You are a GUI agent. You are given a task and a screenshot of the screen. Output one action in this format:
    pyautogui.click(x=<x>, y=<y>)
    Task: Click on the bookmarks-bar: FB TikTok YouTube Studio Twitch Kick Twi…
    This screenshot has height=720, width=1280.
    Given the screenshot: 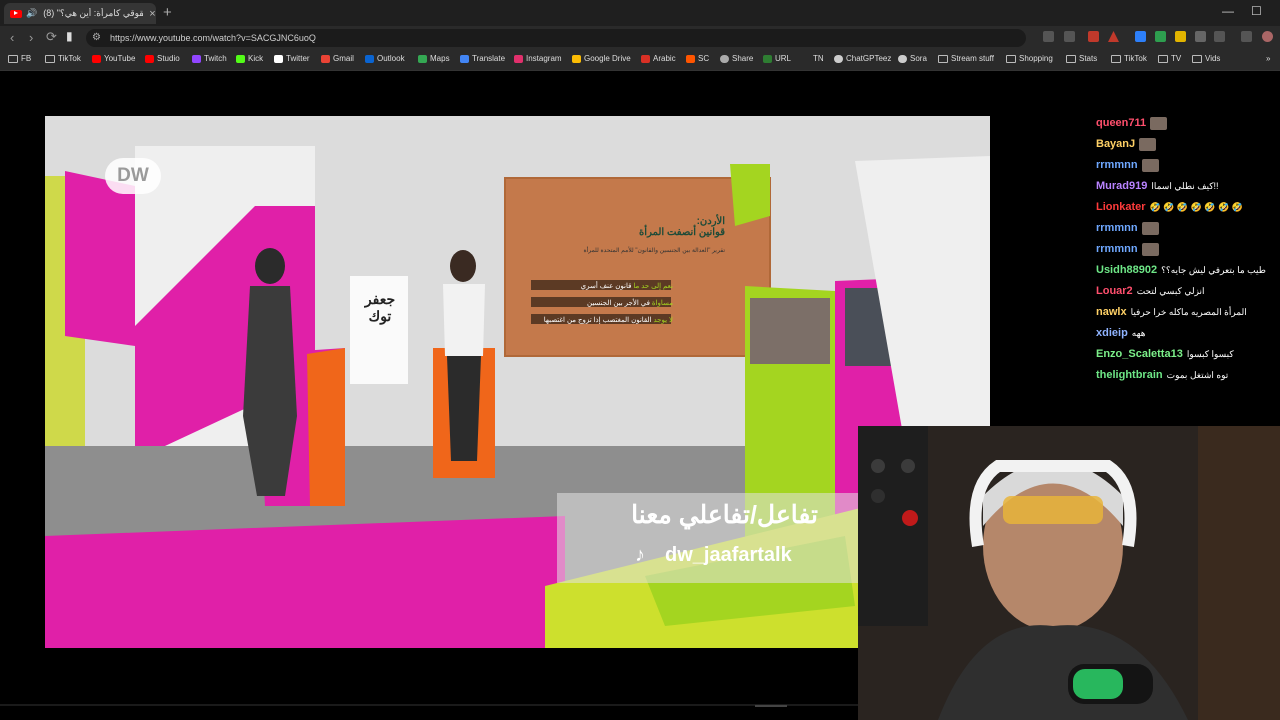 What is the action you would take?
    pyautogui.click(x=640, y=60)
    